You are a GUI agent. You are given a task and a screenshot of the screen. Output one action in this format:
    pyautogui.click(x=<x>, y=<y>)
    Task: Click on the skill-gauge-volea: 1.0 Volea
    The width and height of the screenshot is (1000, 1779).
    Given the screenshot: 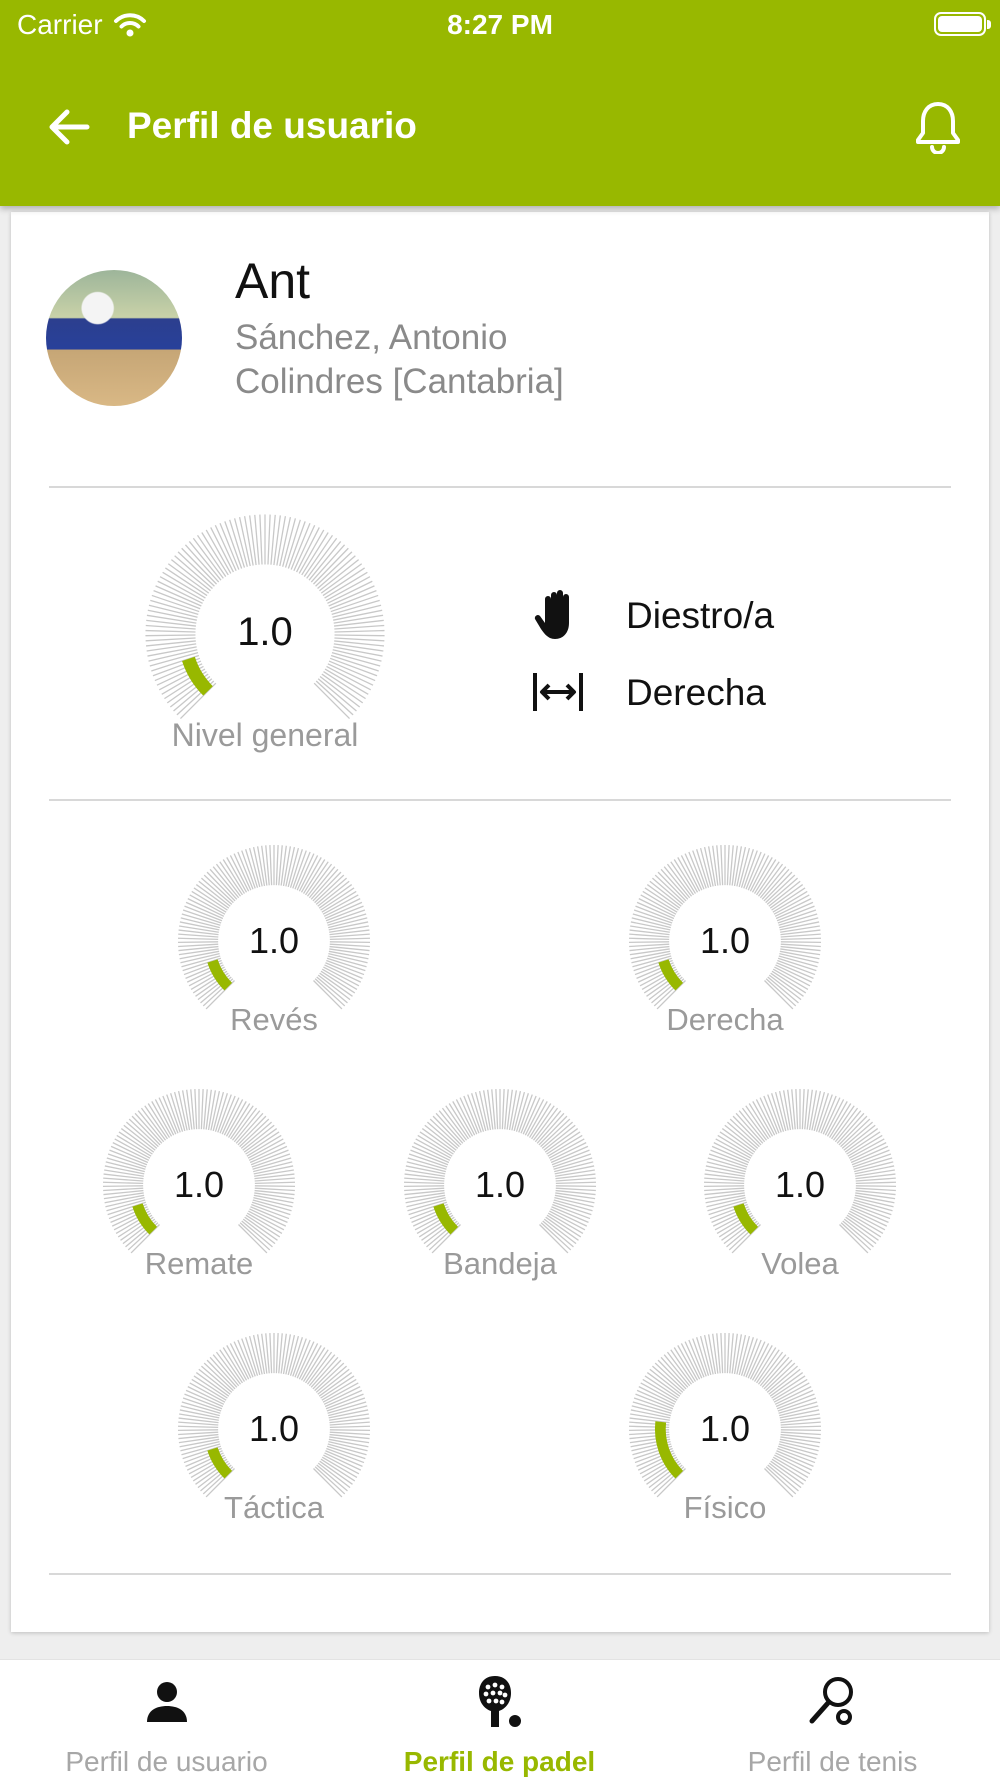 What is the action you would take?
    pyautogui.click(x=800, y=1185)
    